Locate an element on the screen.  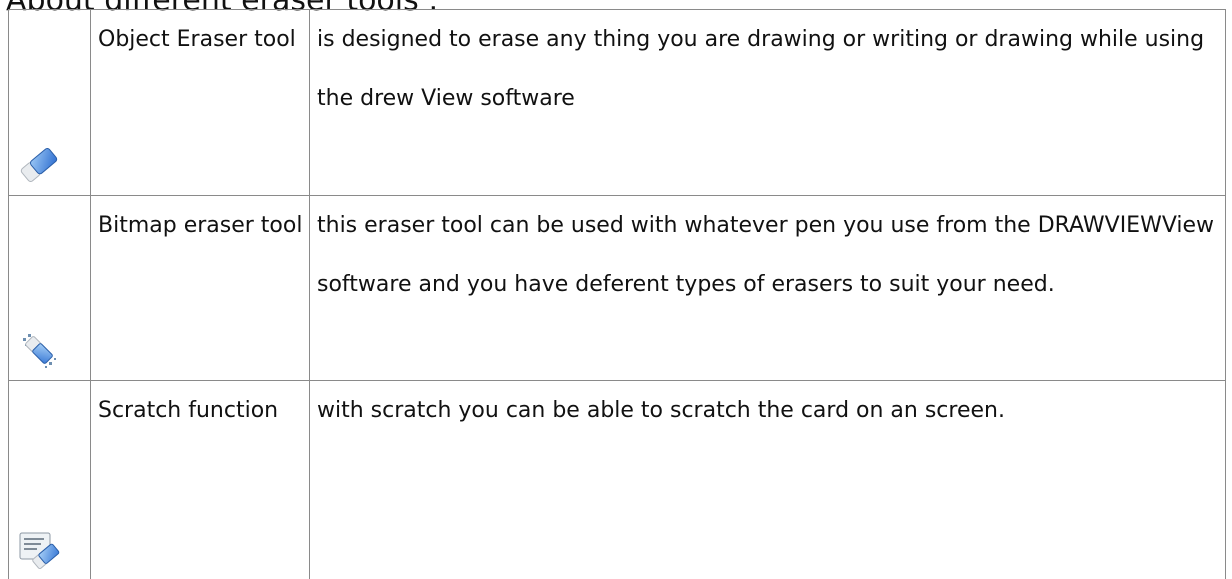
object-eraser-icon is located at coordinates (39, 165).